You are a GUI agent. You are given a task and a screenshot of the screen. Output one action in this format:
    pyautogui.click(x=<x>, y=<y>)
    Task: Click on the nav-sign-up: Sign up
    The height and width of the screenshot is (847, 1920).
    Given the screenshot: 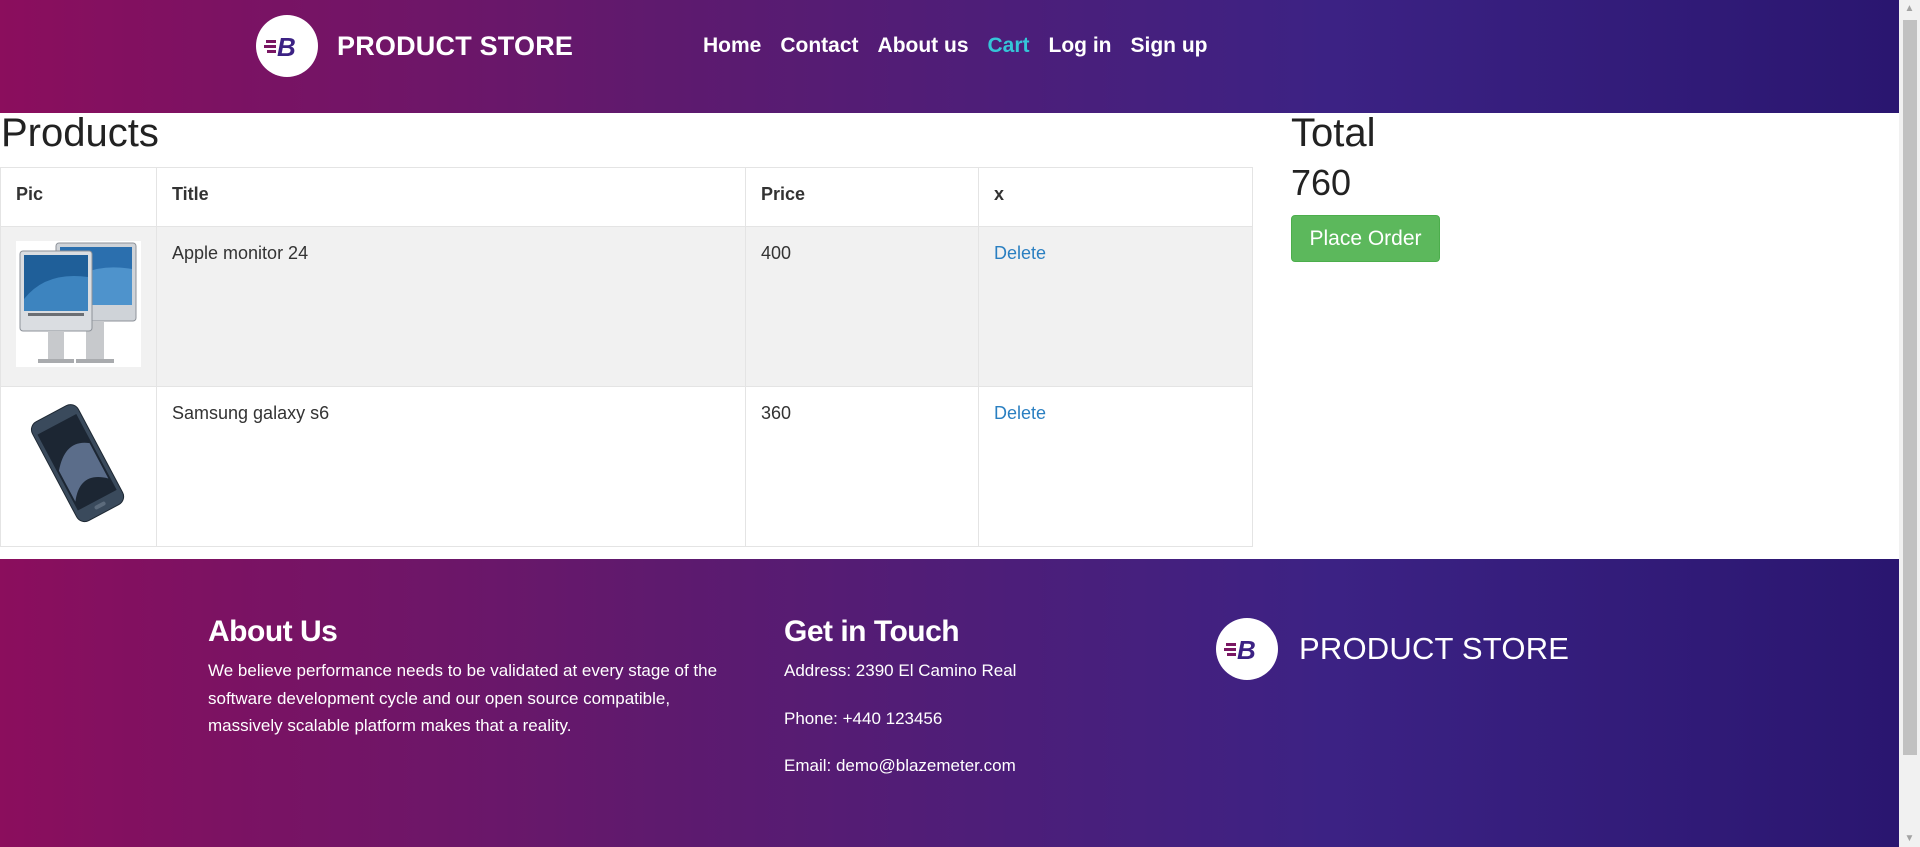 What is the action you would take?
    pyautogui.click(x=1169, y=46)
    